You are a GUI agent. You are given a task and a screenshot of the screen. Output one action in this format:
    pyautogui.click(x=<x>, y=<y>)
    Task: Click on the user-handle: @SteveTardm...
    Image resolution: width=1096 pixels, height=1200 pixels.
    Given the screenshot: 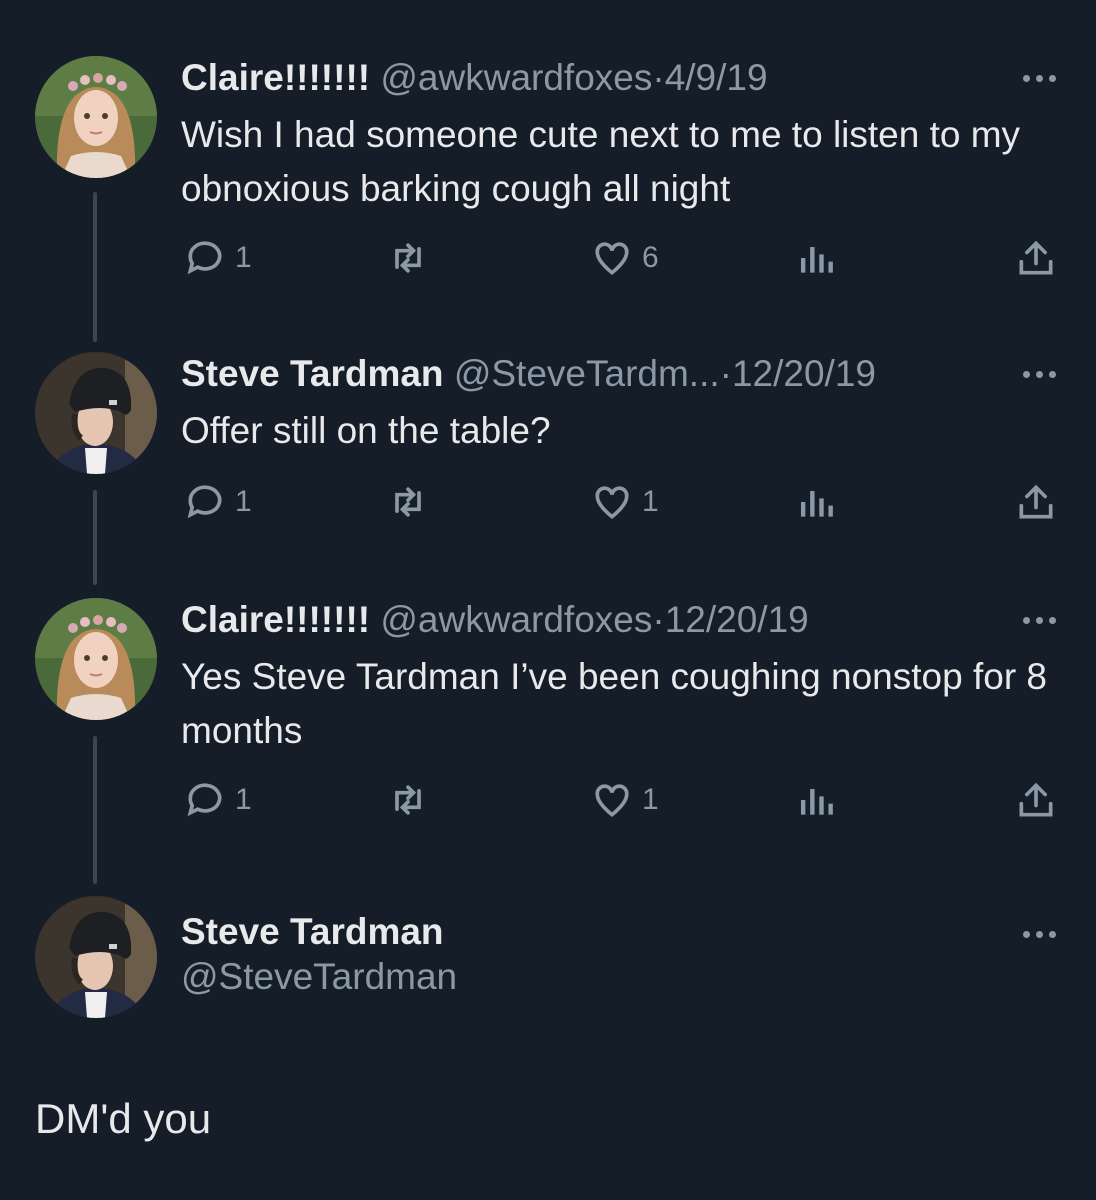 What is the action you would take?
    pyautogui.click(x=587, y=373)
    